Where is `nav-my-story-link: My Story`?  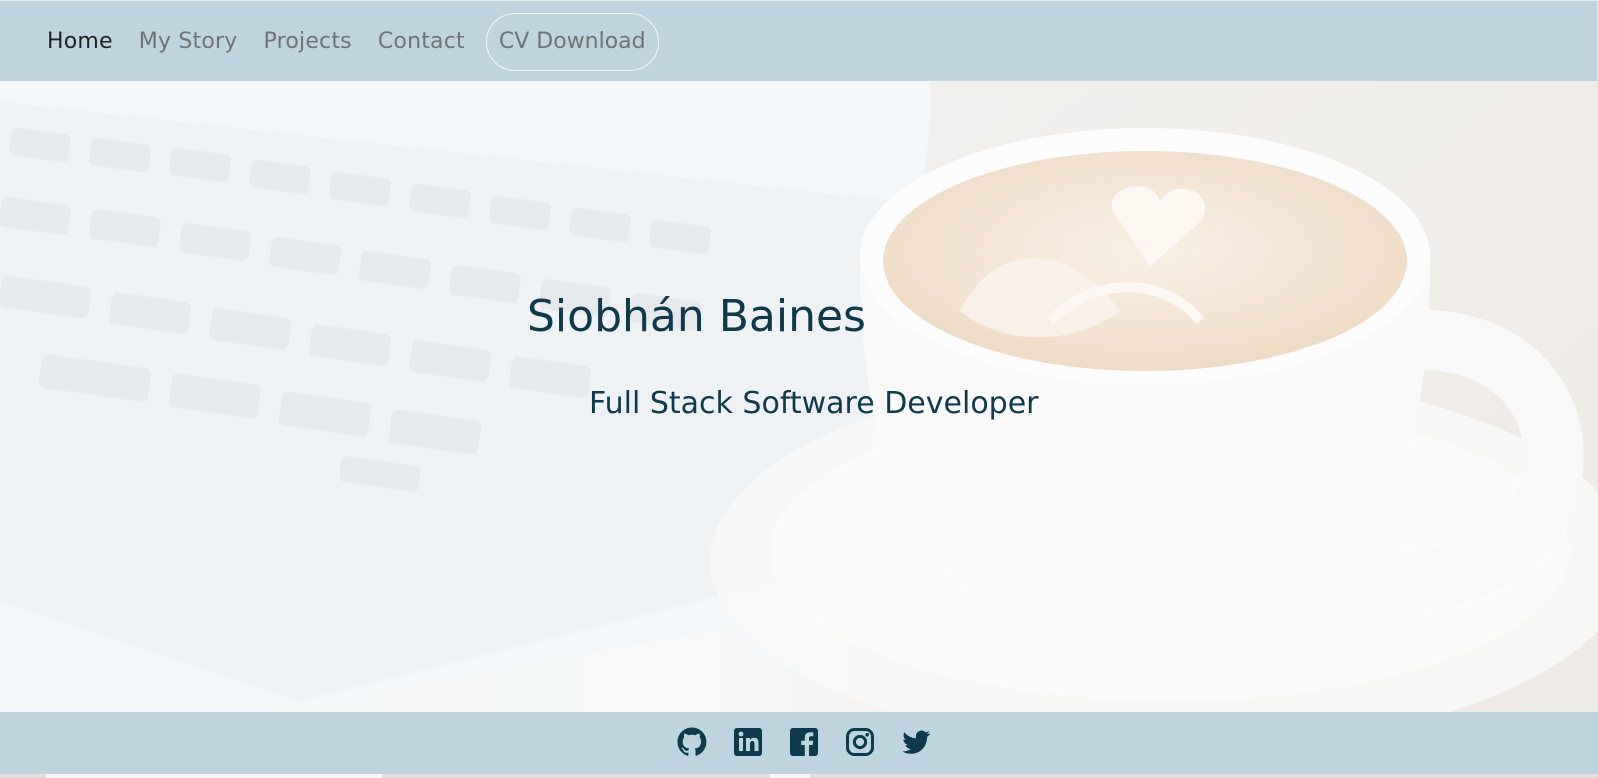
nav-my-story-link: My Story is located at coordinates (188, 42).